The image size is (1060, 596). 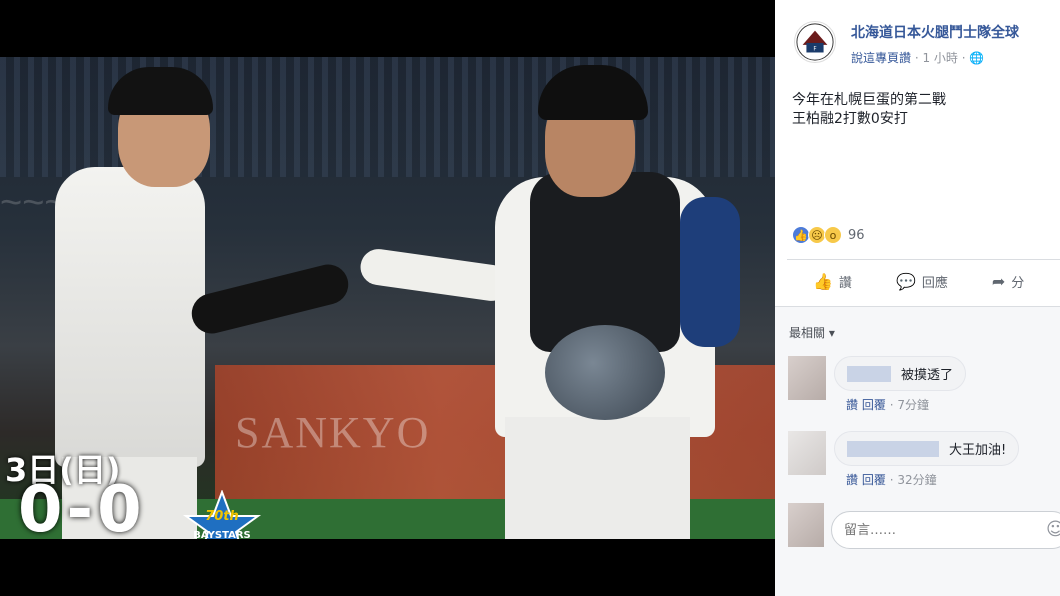 What do you see at coordinates (845, 283) in the screenshot?
I see `like-label: 讚` at bounding box center [845, 283].